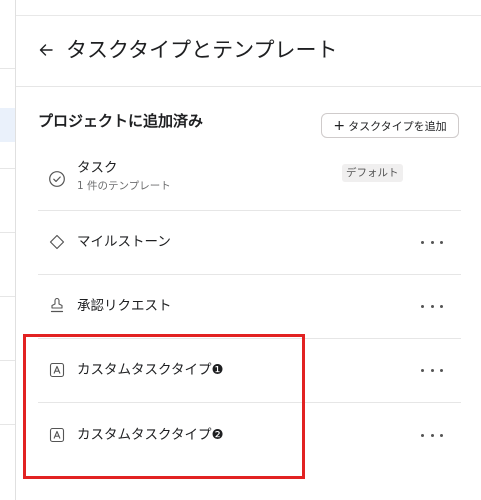  Describe the element at coordinates (248, 8) in the screenshot. I see `top-edge` at that location.